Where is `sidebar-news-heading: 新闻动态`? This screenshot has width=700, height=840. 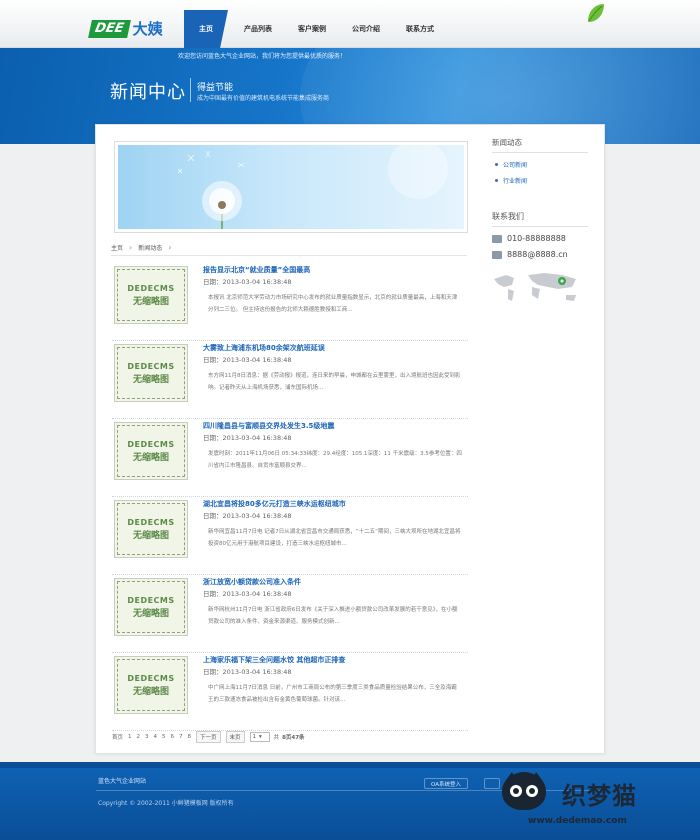
sidebar-news-heading: 新闻动态 is located at coordinates (507, 142).